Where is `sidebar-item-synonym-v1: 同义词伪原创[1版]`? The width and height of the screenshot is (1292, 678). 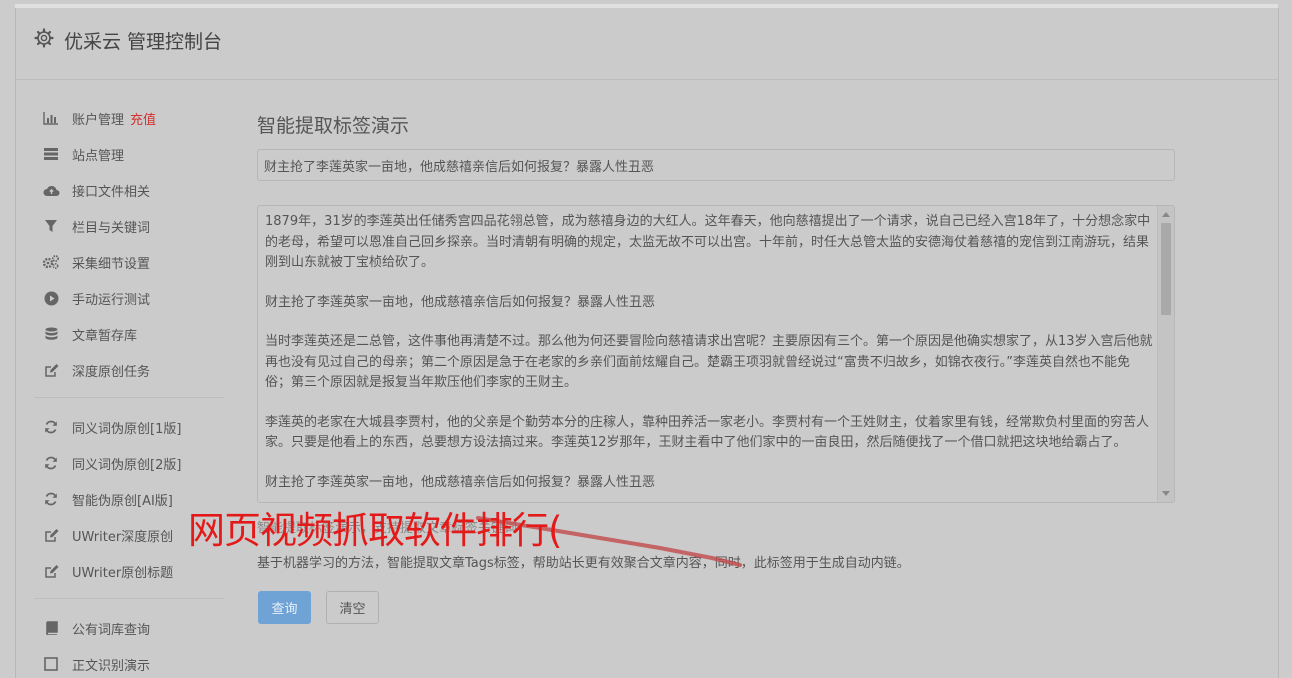 sidebar-item-synonym-v1: 同义词伪原创[1版] is located at coordinates (111, 427).